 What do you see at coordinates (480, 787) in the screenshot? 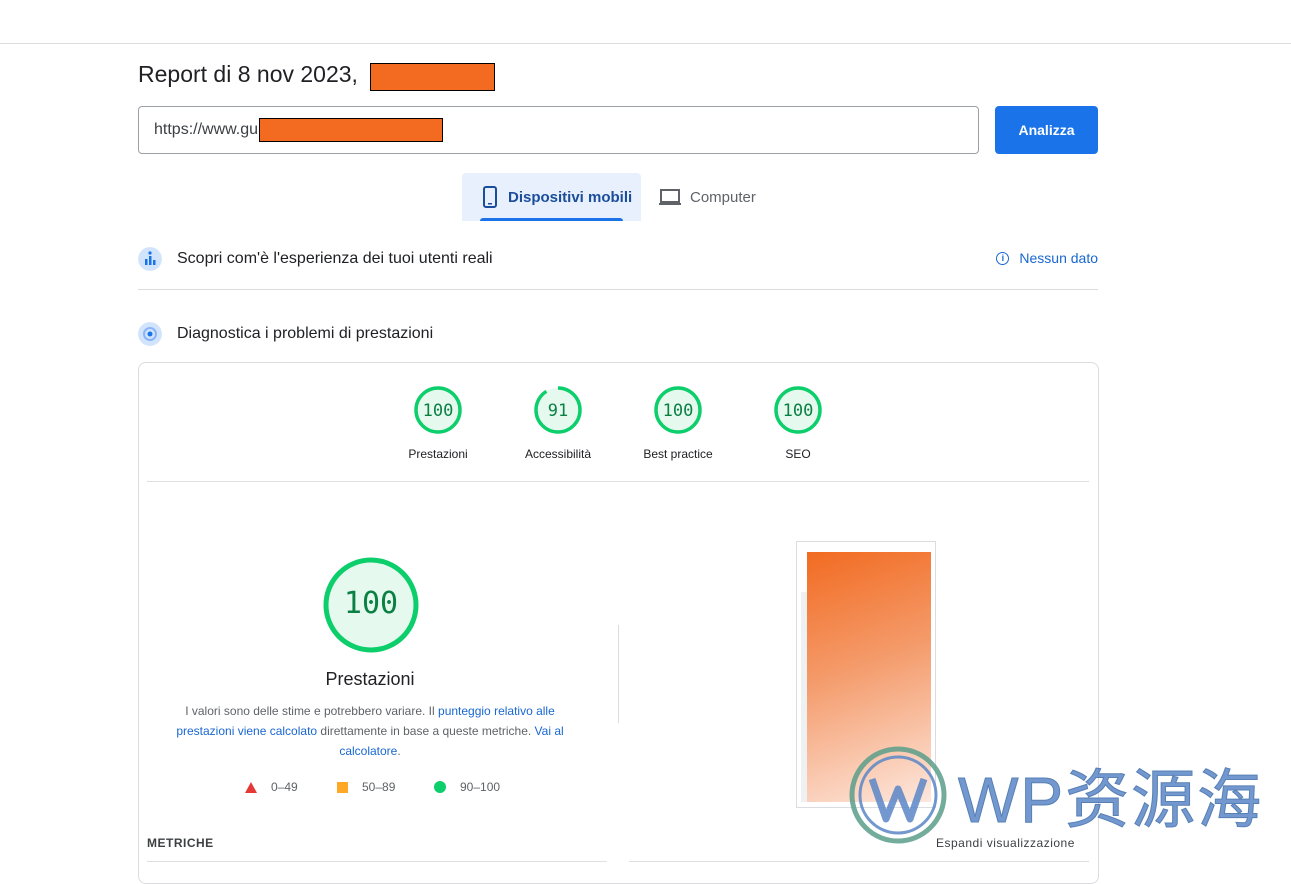
I see `legend-label: 90–100` at bounding box center [480, 787].